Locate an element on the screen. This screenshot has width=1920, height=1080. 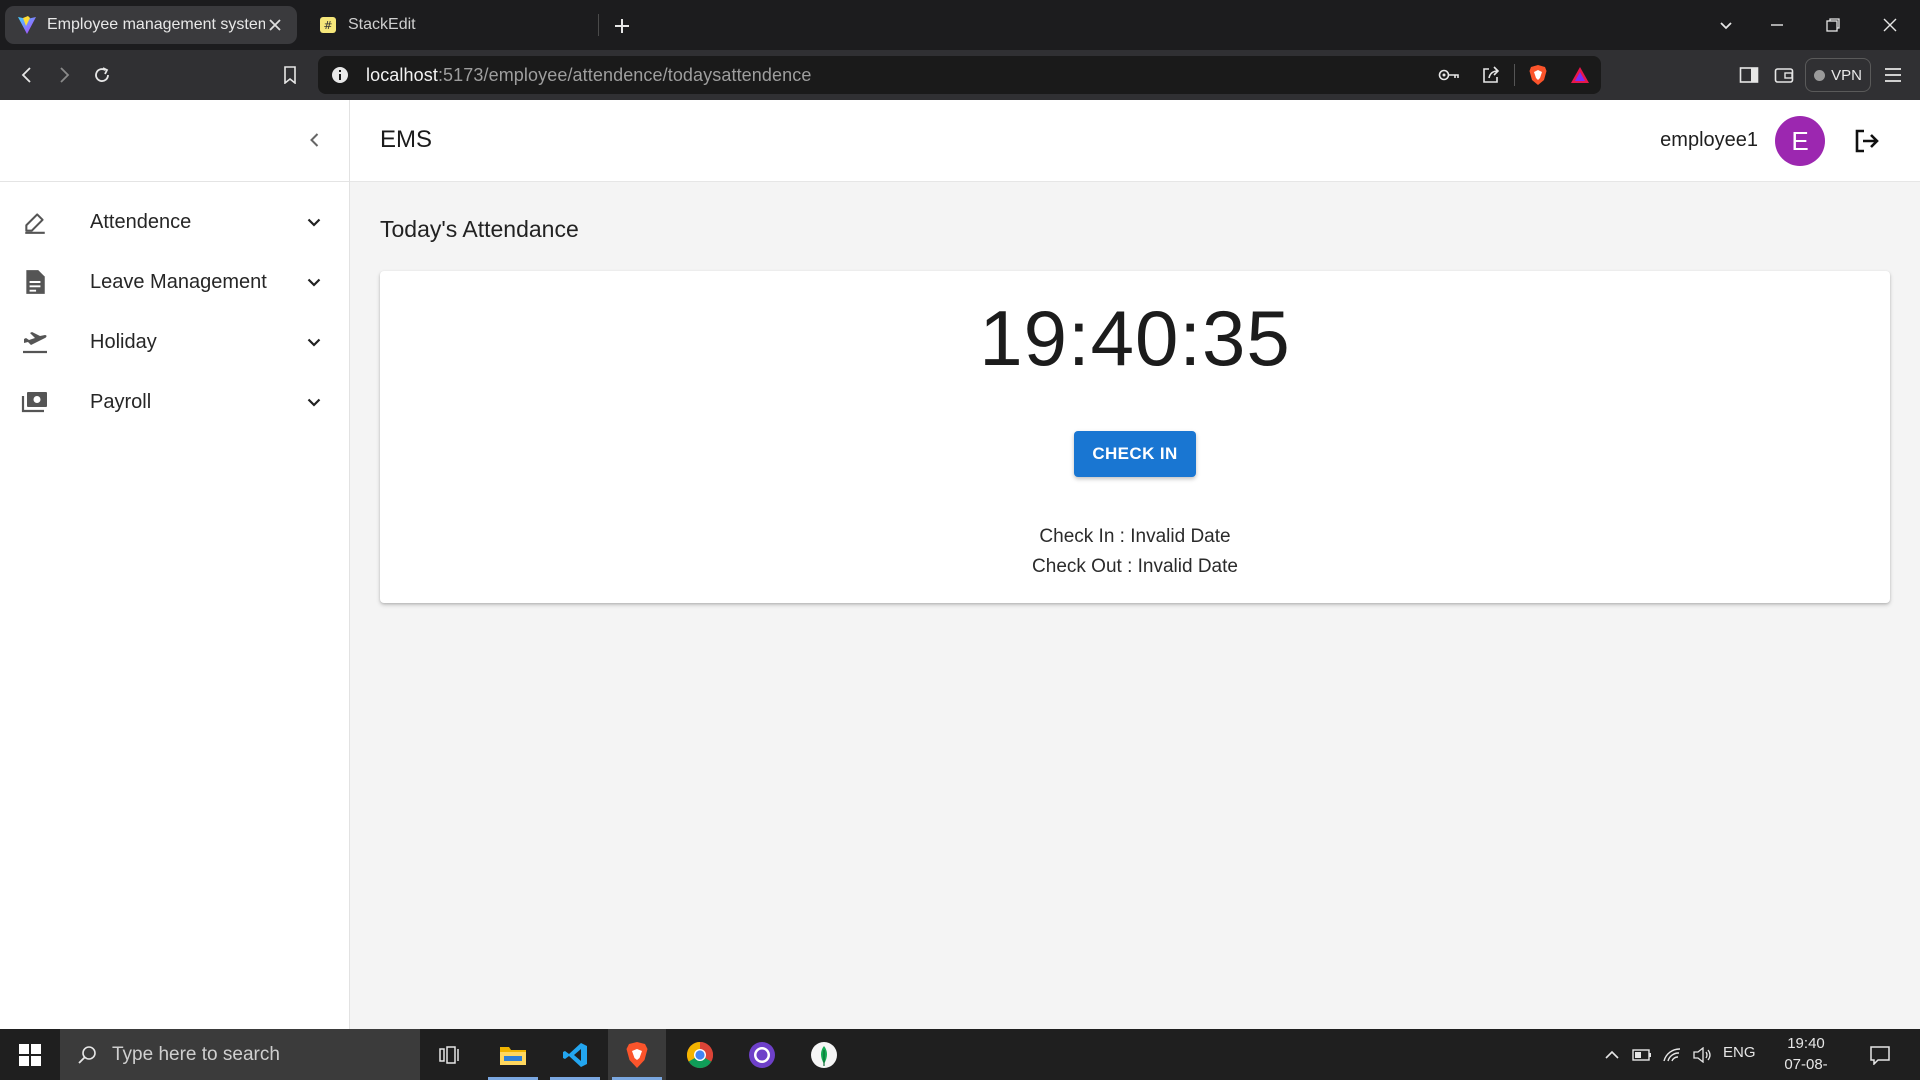
wallet-icon is located at coordinates (1784, 75).